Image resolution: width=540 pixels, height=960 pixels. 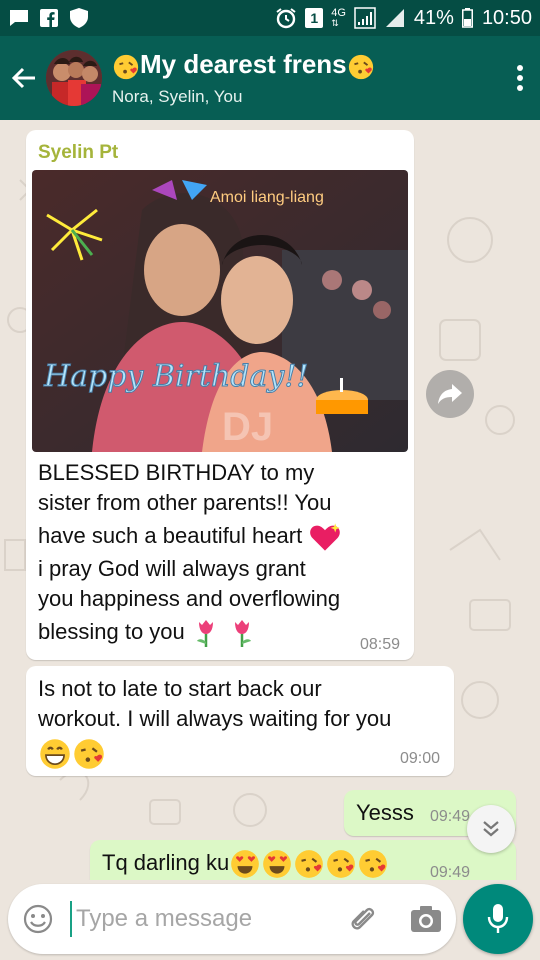 I want to click on scroll-to-bottom-button, so click(x=491, y=829).